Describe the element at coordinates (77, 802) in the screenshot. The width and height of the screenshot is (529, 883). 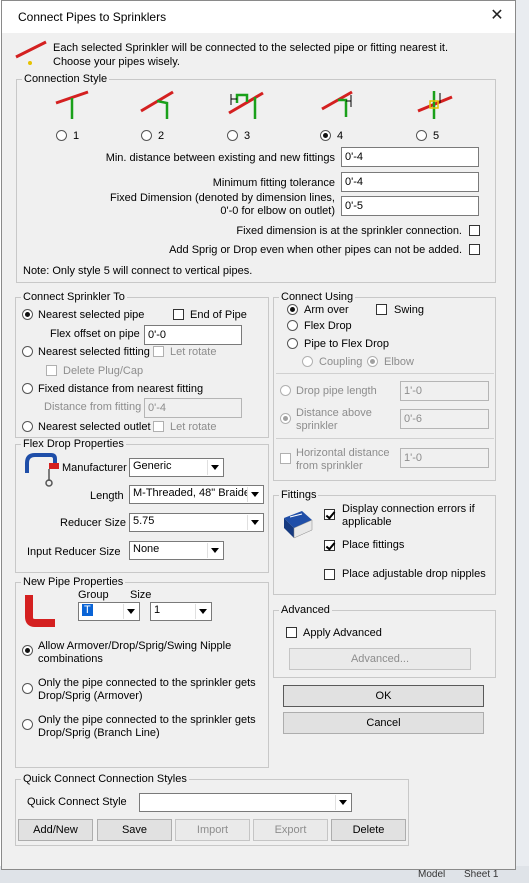
I see `quick-connect-style-label: Quick Connect Style` at that location.